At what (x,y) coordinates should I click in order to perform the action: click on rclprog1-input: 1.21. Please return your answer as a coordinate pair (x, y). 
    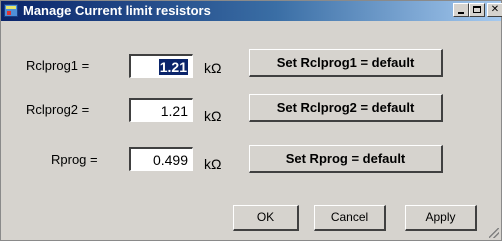
    Looking at the image, I should click on (161, 66).